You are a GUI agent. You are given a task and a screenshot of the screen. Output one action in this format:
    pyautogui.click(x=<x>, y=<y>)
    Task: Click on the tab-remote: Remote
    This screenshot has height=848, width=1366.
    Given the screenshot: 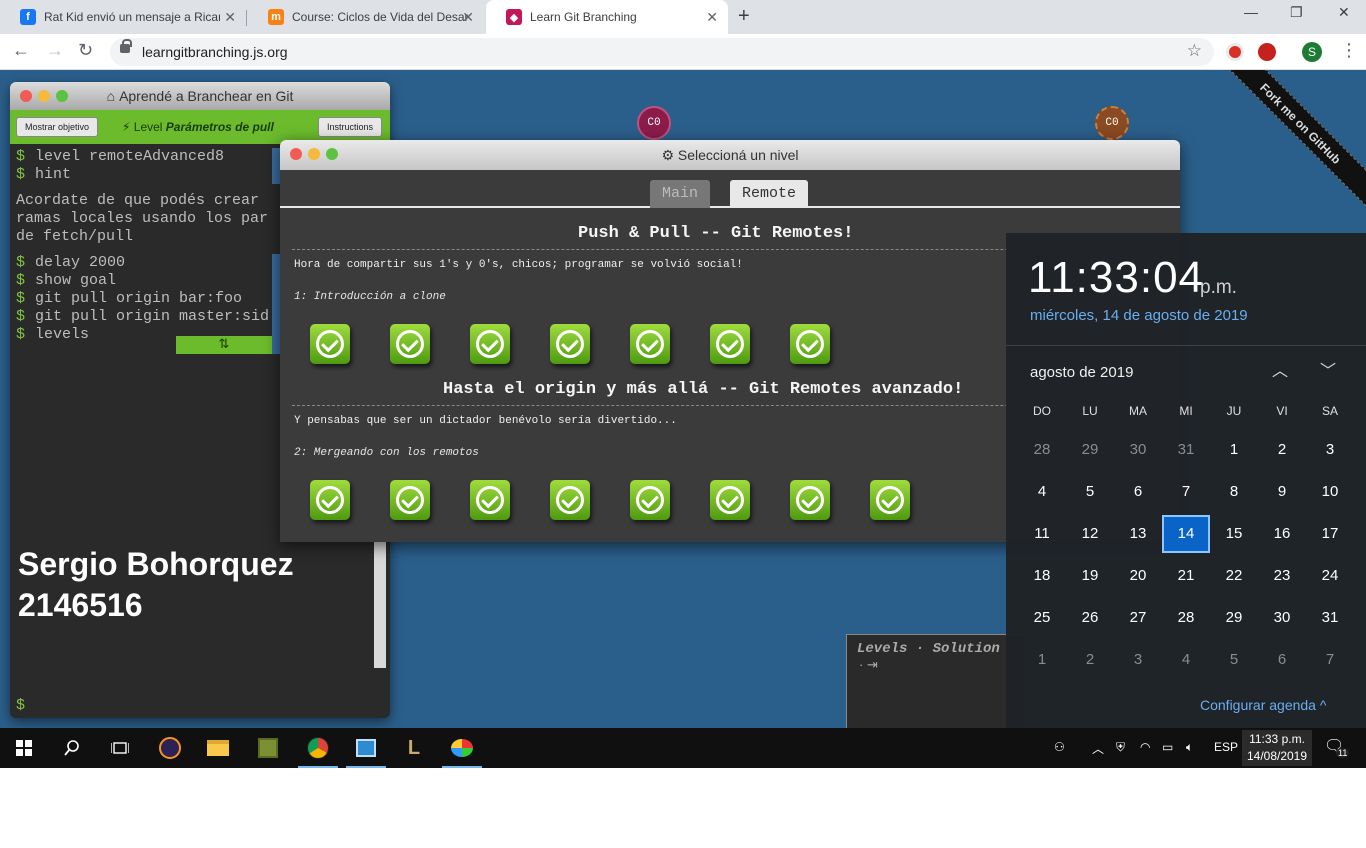 What is the action you would take?
    pyautogui.click(x=769, y=194)
    